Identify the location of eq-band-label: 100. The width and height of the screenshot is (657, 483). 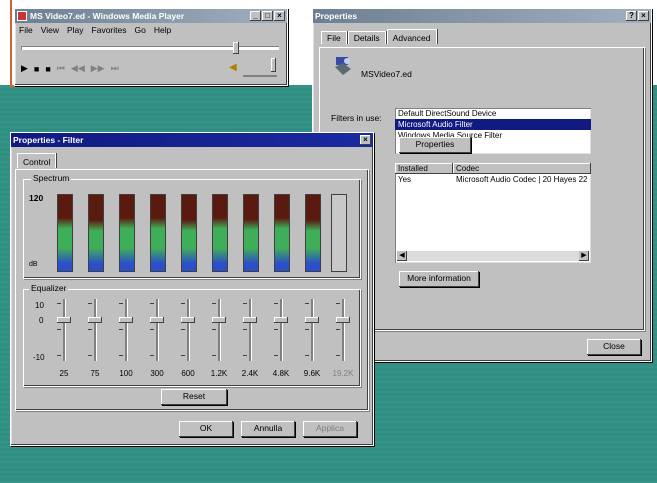
(126, 373).